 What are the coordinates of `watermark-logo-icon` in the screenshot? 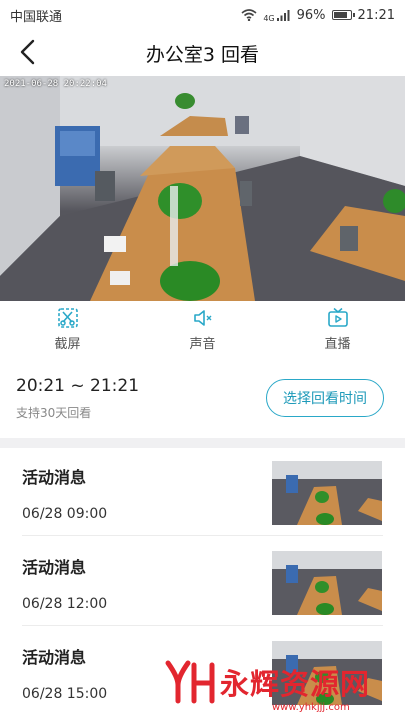 It's located at (190, 682).